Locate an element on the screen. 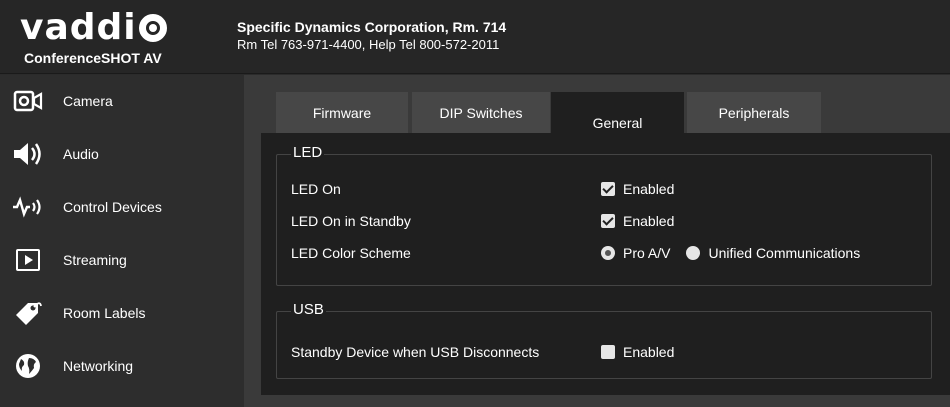 This screenshot has width=950, height=407. tag-icon is located at coordinates (28, 313).